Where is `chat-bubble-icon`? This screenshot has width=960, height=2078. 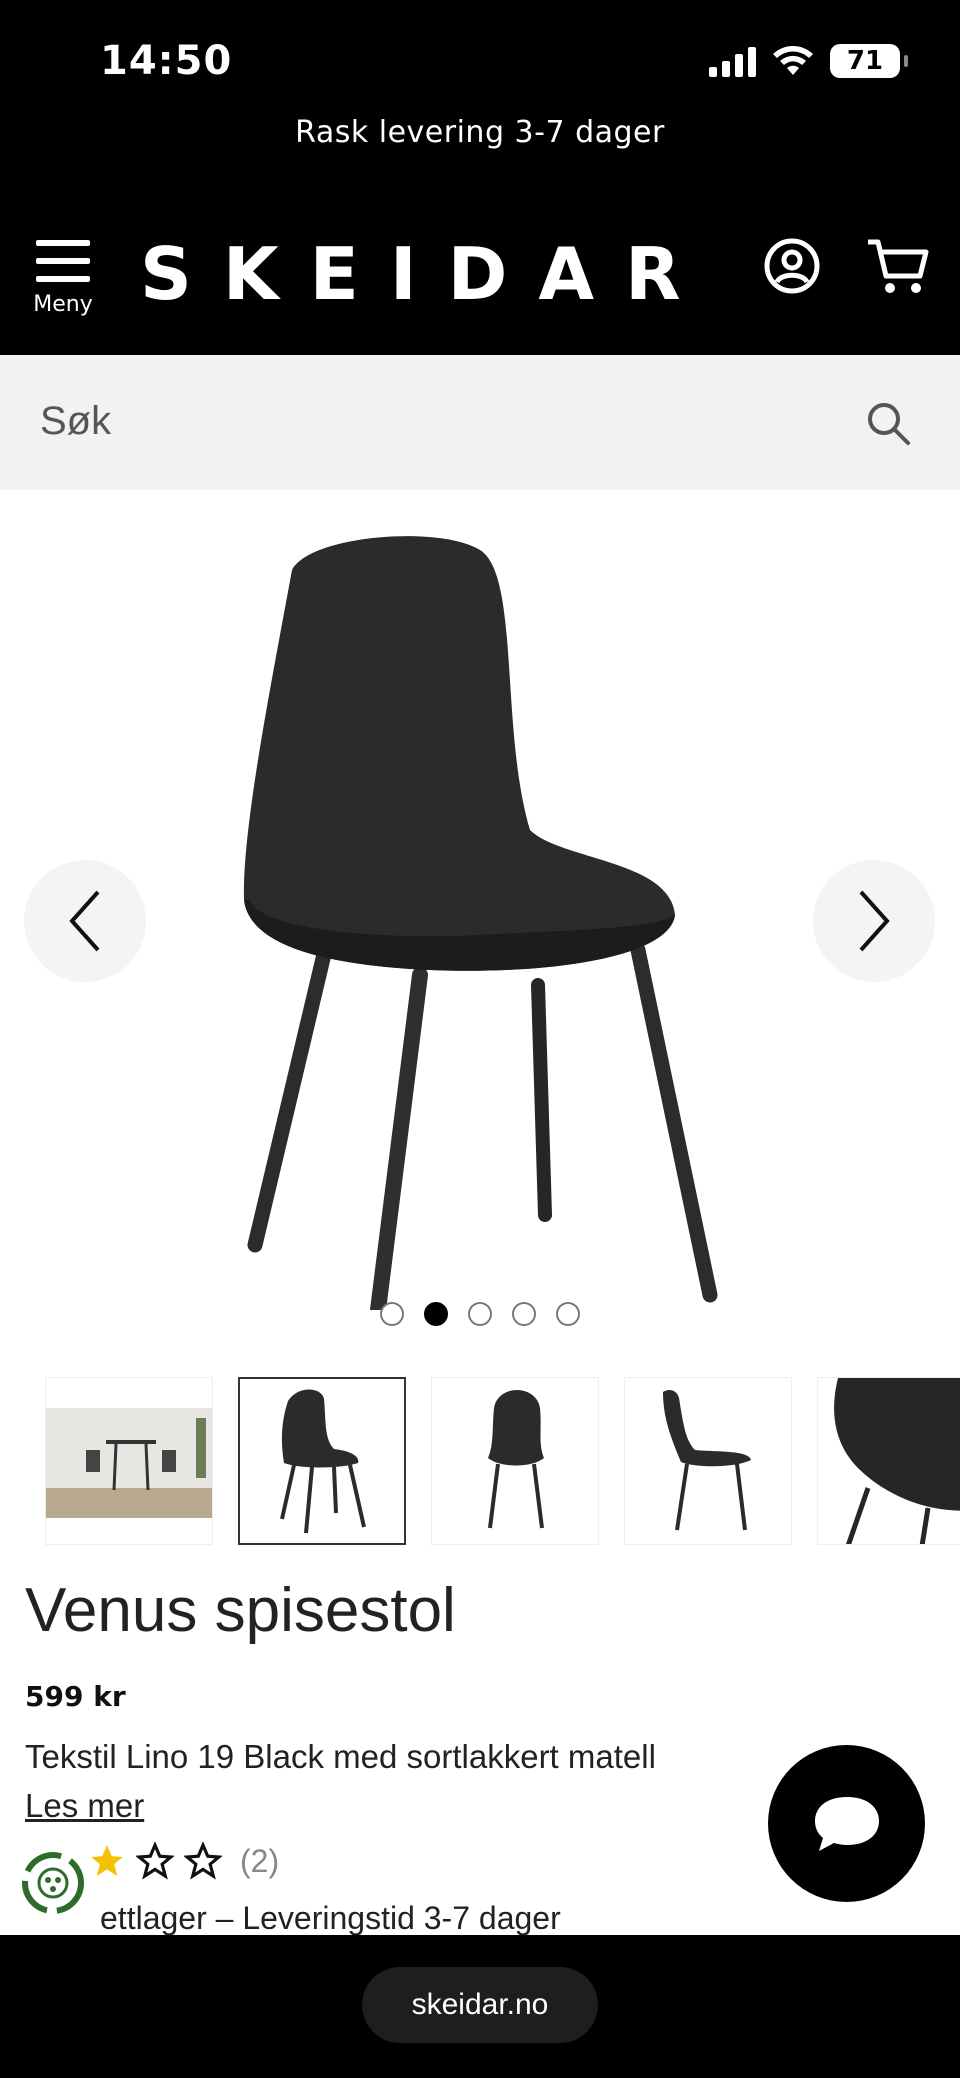
chat-bubble-icon is located at coordinates (846, 1823).